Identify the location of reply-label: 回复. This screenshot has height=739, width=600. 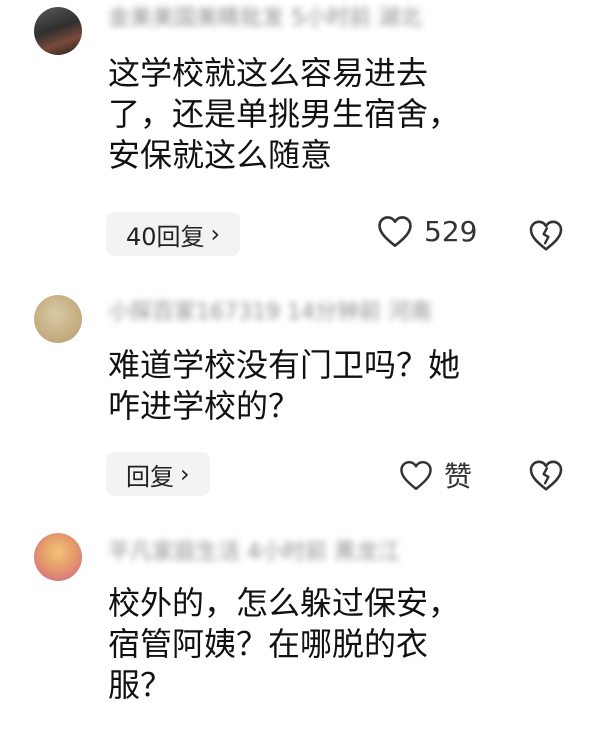
(150, 476).